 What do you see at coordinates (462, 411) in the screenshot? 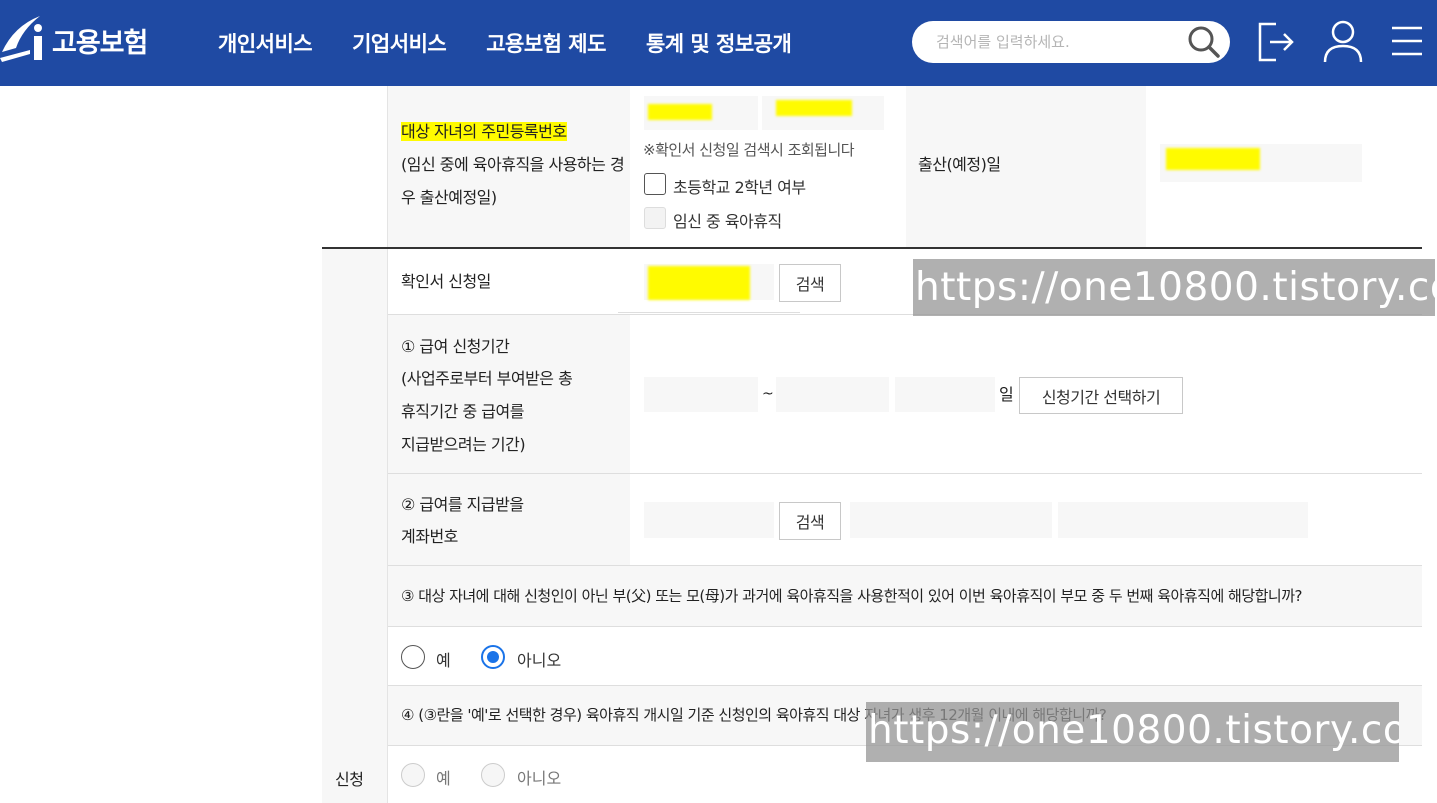
I see `period-label-line3: 휴직기간 중 급여를` at bounding box center [462, 411].